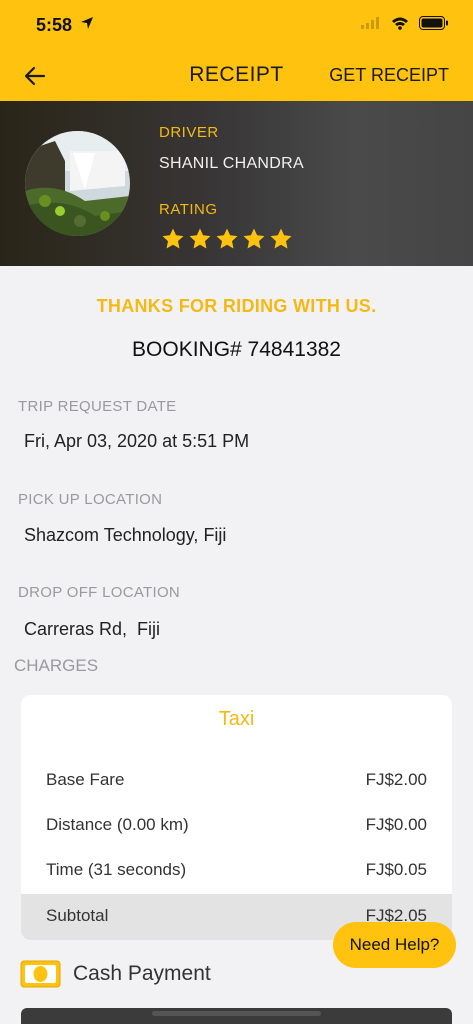 The width and height of the screenshot is (473, 1024). What do you see at coordinates (56, 665) in the screenshot?
I see `charges-label: CHARGES` at bounding box center [56, 665].